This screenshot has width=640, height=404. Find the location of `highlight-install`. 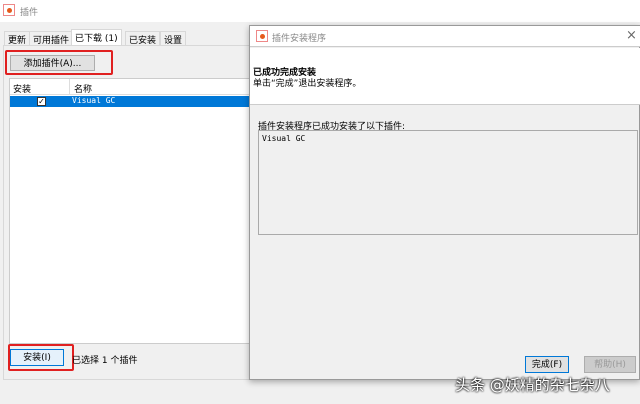

highlight-install is located at coordinates (41, 357).